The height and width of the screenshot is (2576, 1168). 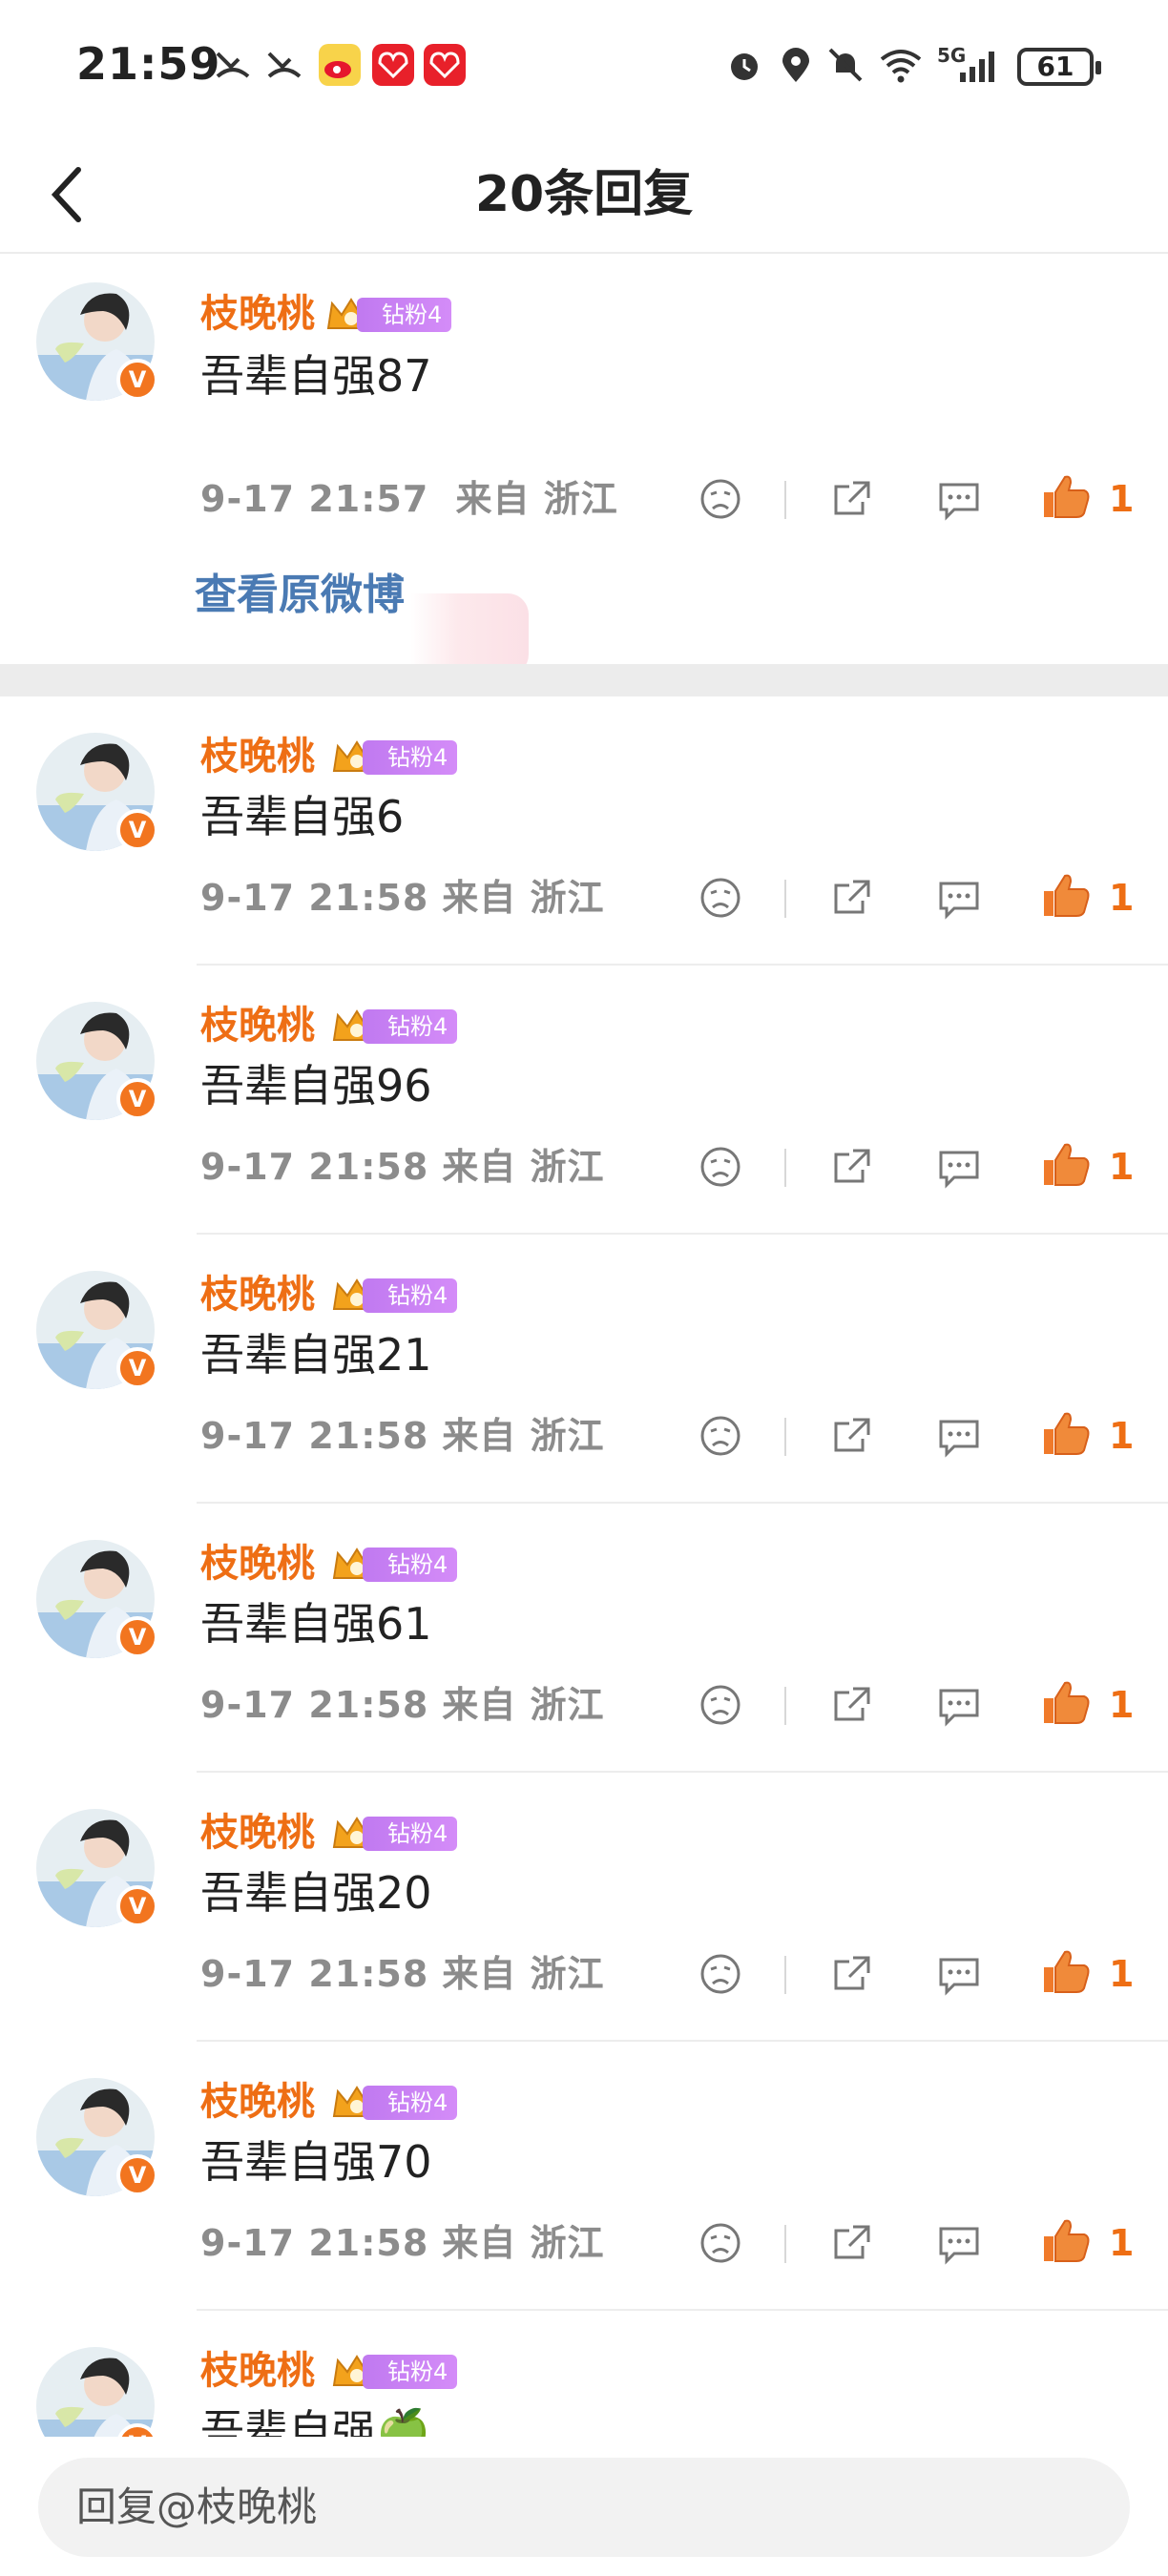 I want to click on battery-indicator: 61, so click(x=1059, y=67).